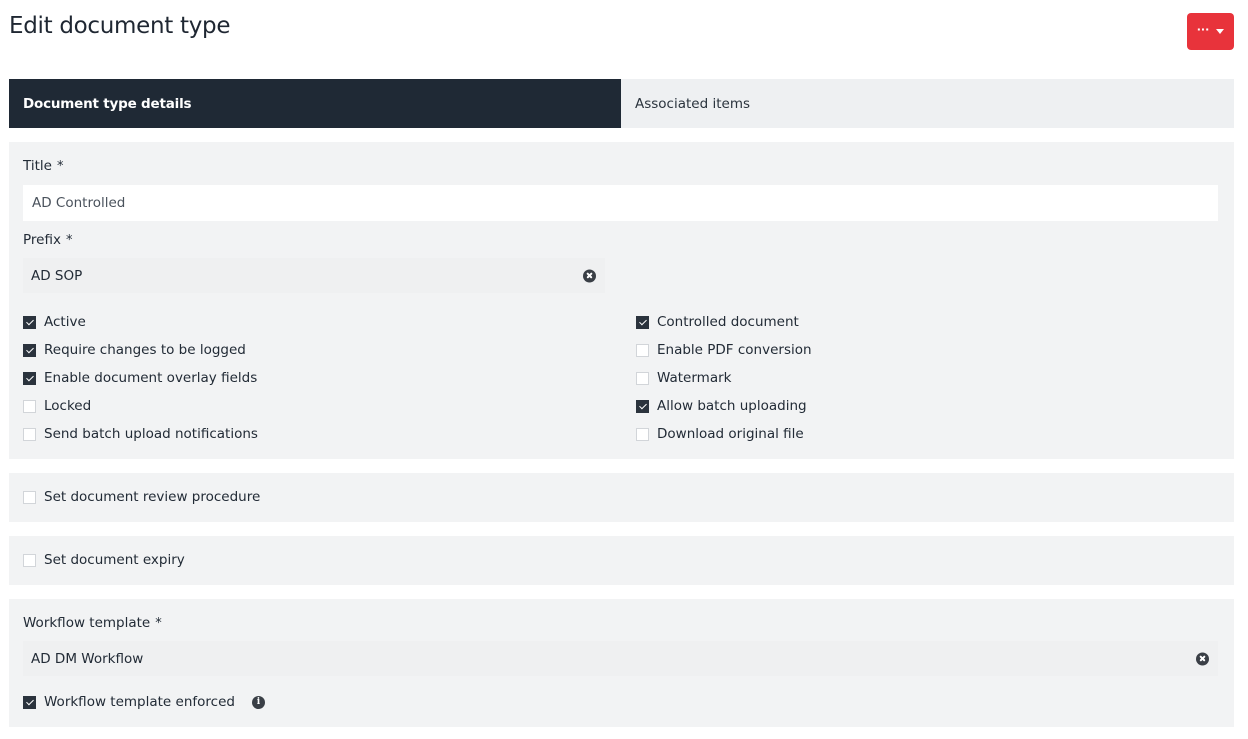 The width and height of the screenshot is (1248, 739). I want to click on option-download-original-file: Download original file, so click(720, 434).